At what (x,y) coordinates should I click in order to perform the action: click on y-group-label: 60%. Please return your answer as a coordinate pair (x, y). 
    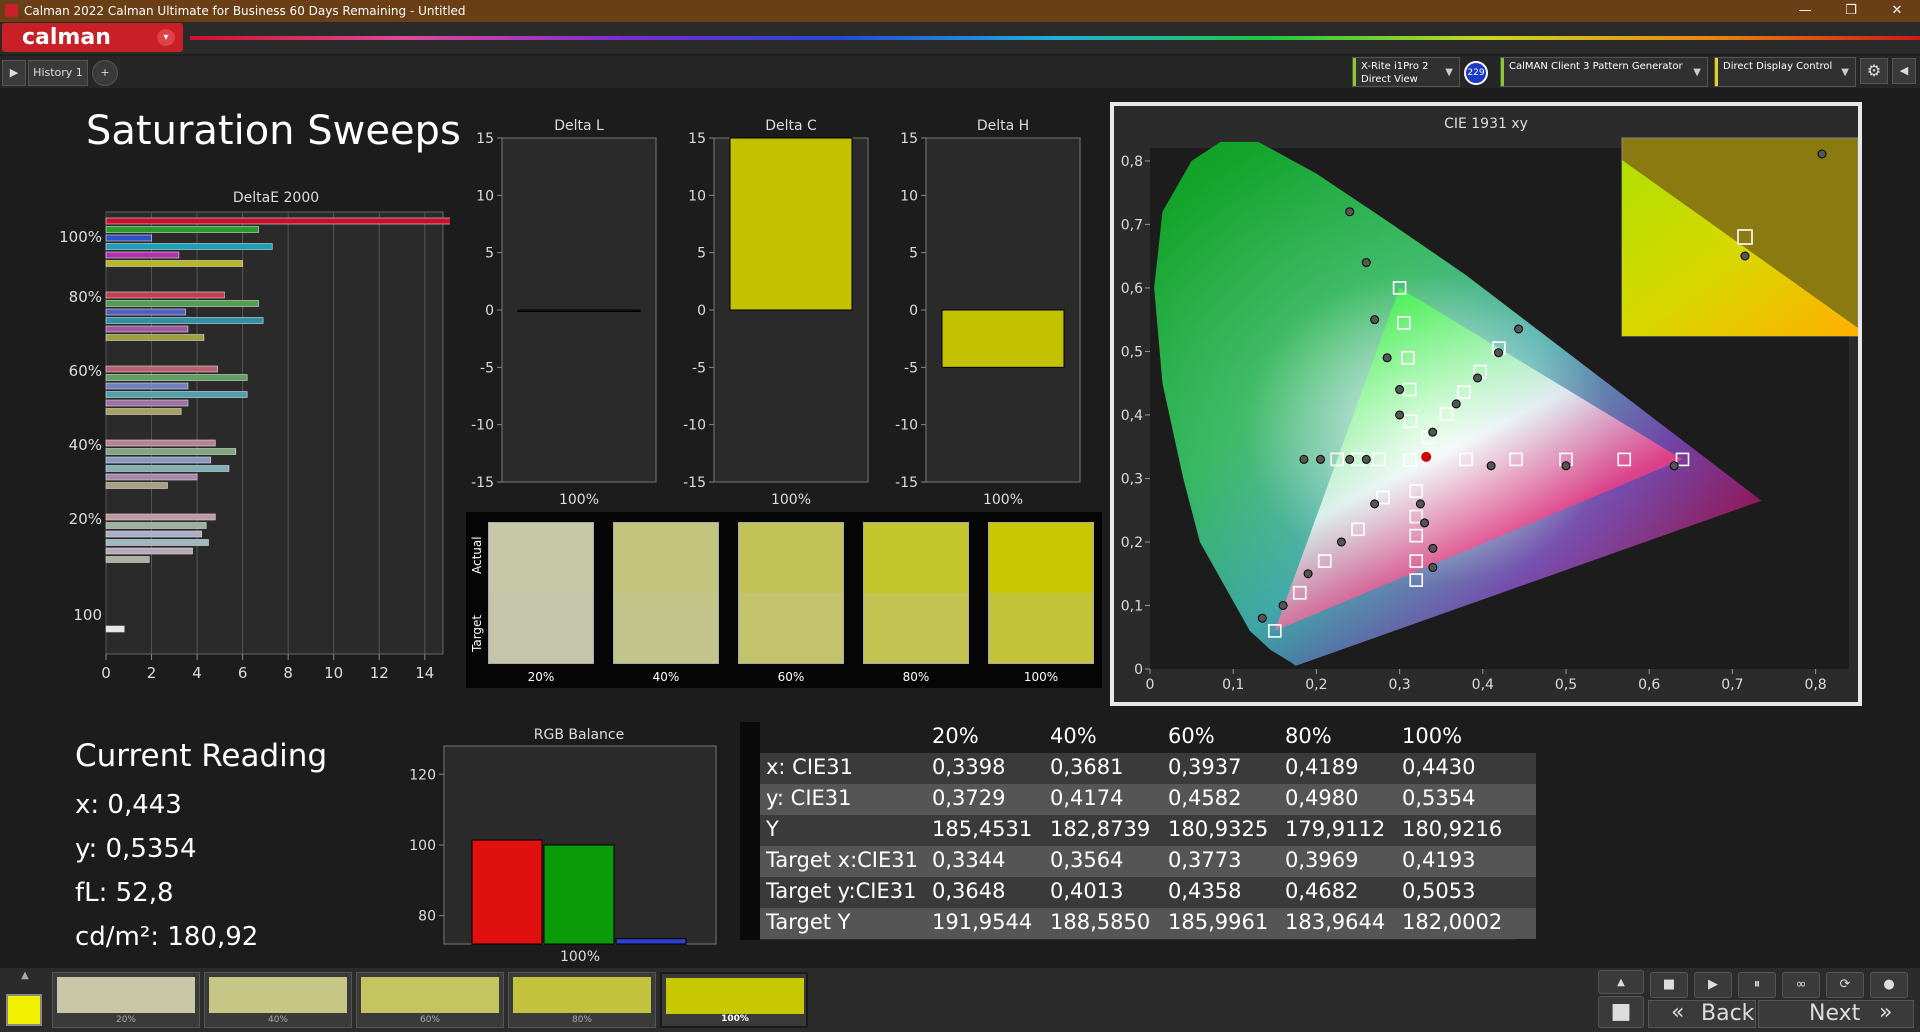
    Looking at the image, I should click on (85, 371).